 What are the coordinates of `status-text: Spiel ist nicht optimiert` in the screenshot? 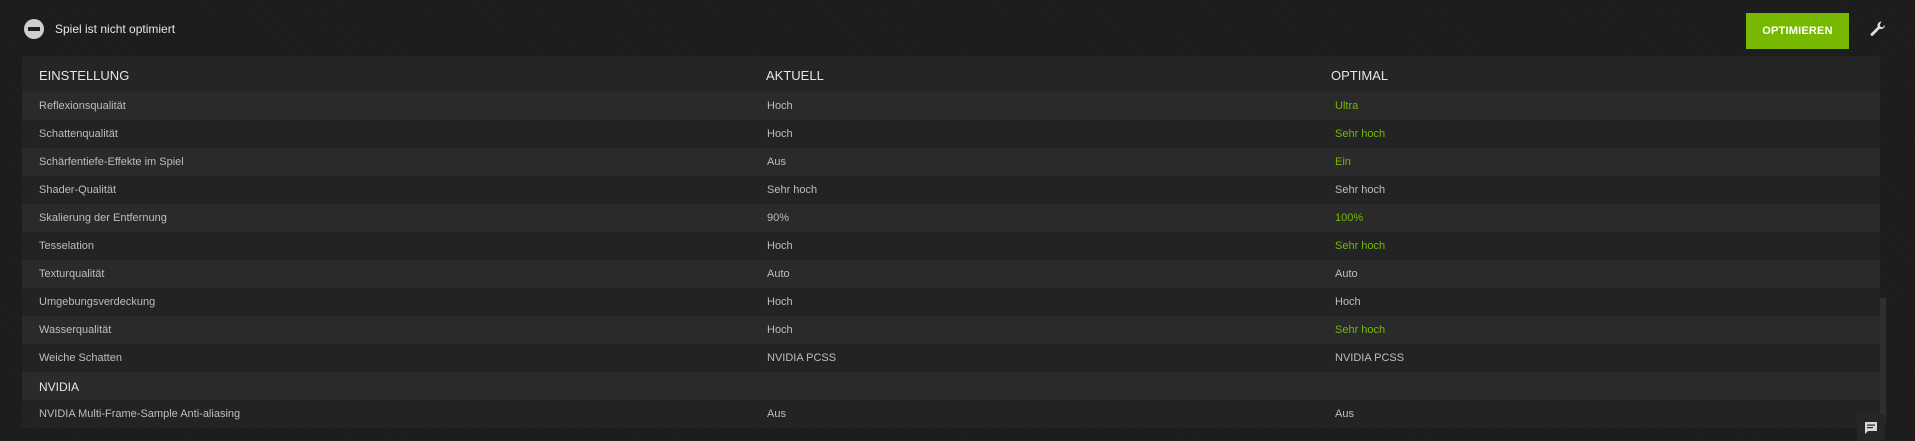 It's located at (115, 29).